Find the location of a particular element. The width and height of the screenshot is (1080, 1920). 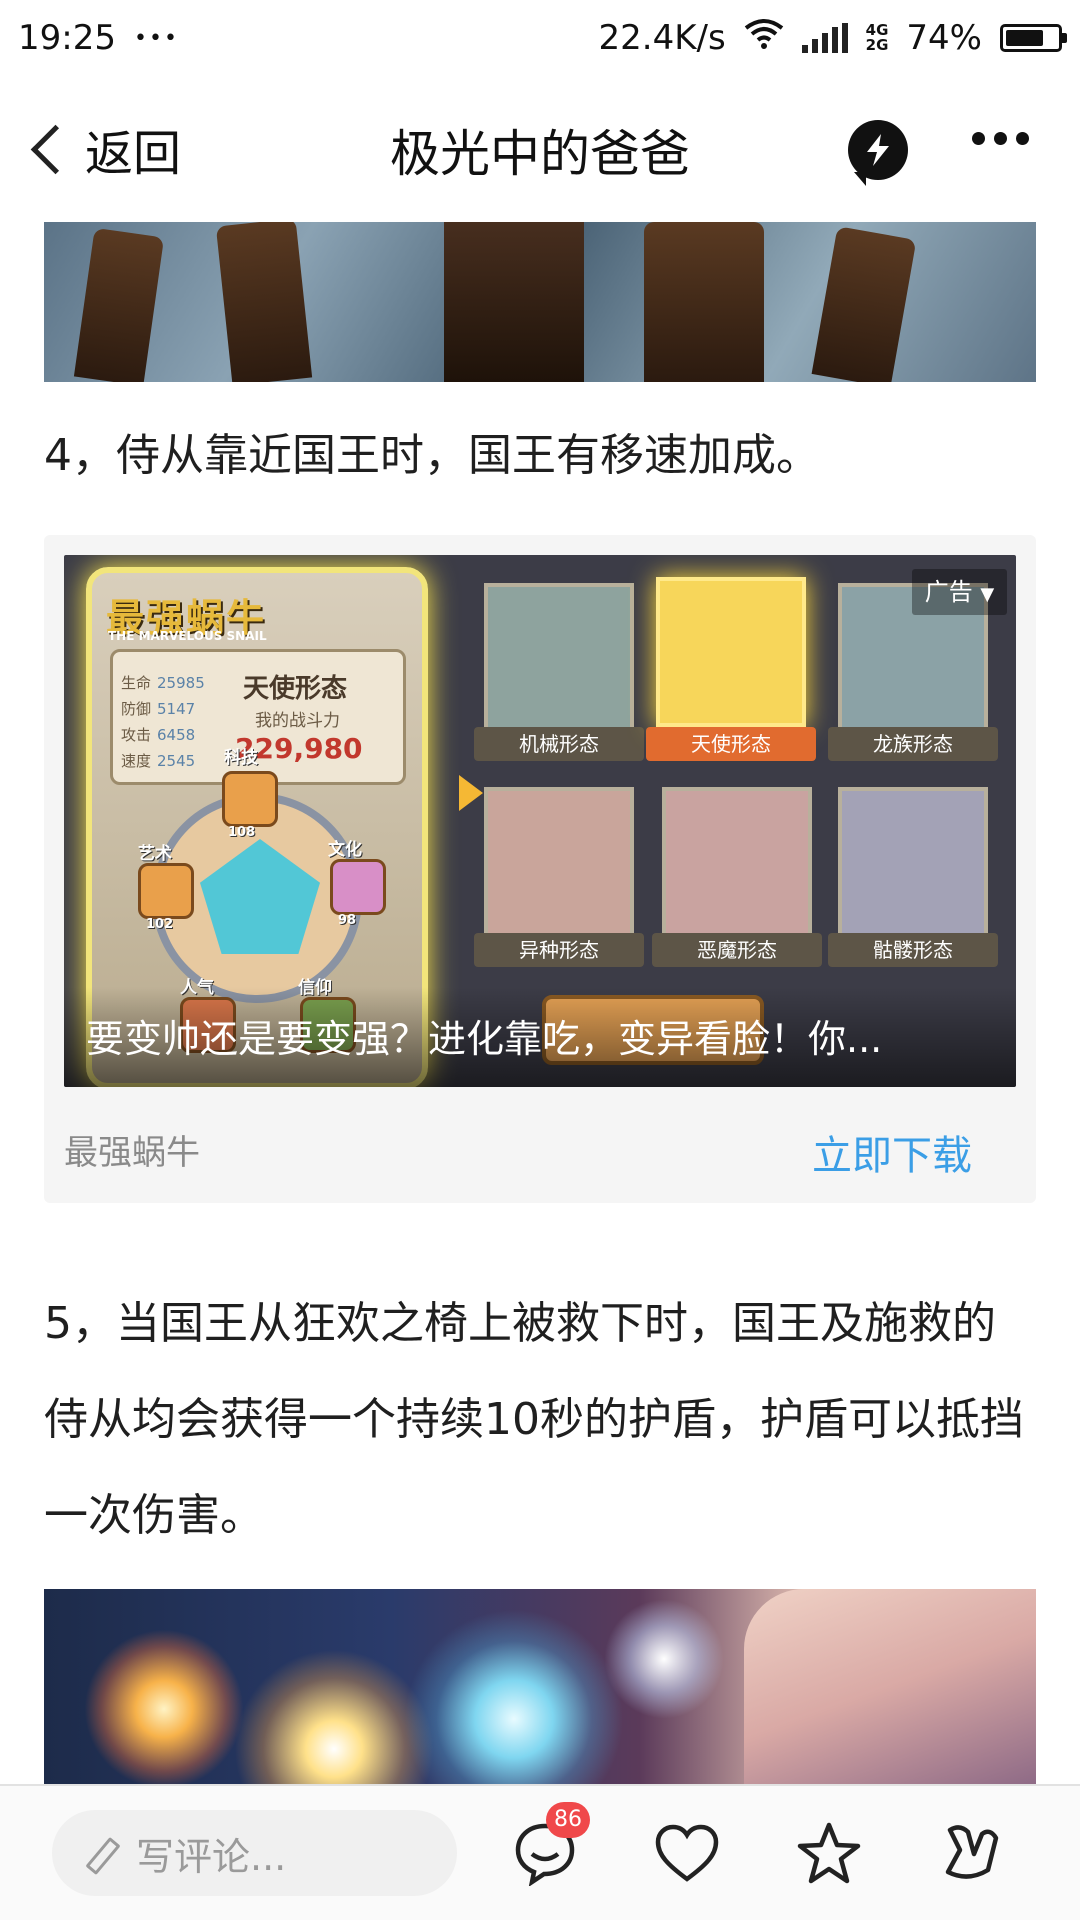

more-options-button is located at coordinates (1000, 138).